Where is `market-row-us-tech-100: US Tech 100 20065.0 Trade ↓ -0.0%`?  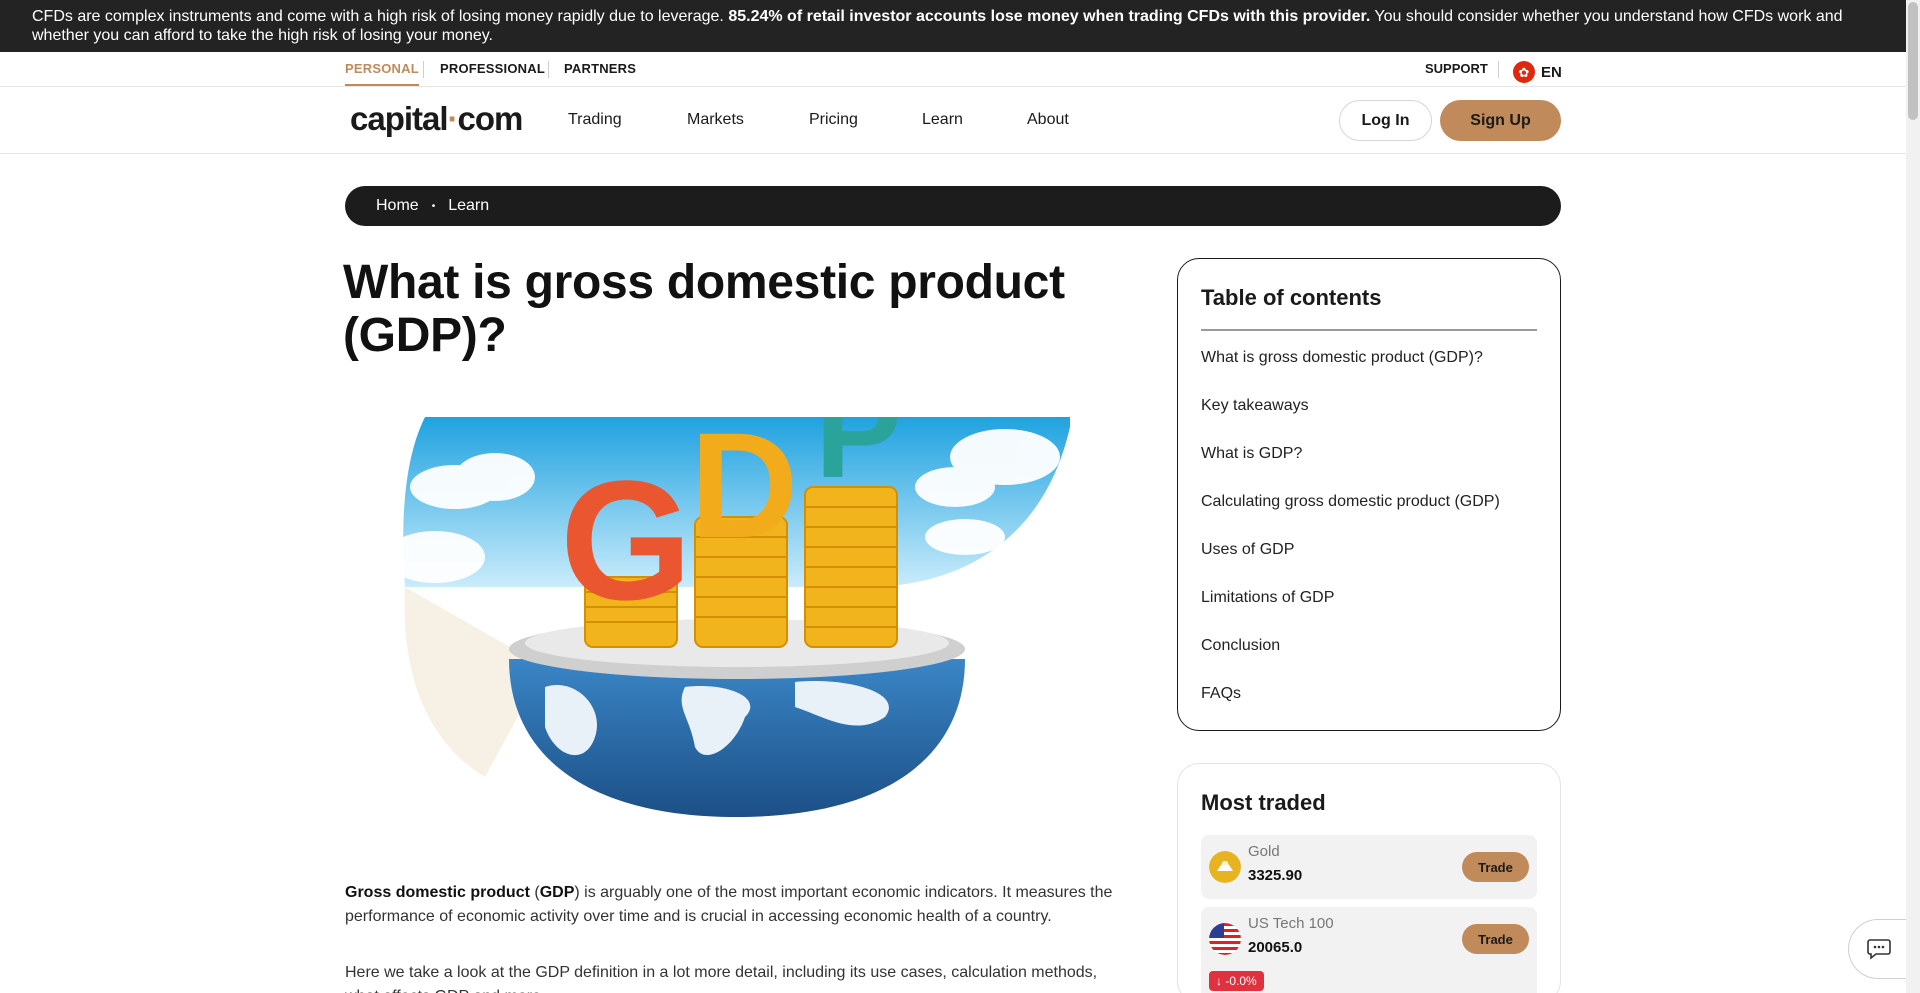
market-row-us-tech-100: US Tech 100 20065.0 Trade ↓ -0.0% is located at coordinates (1369, 950).